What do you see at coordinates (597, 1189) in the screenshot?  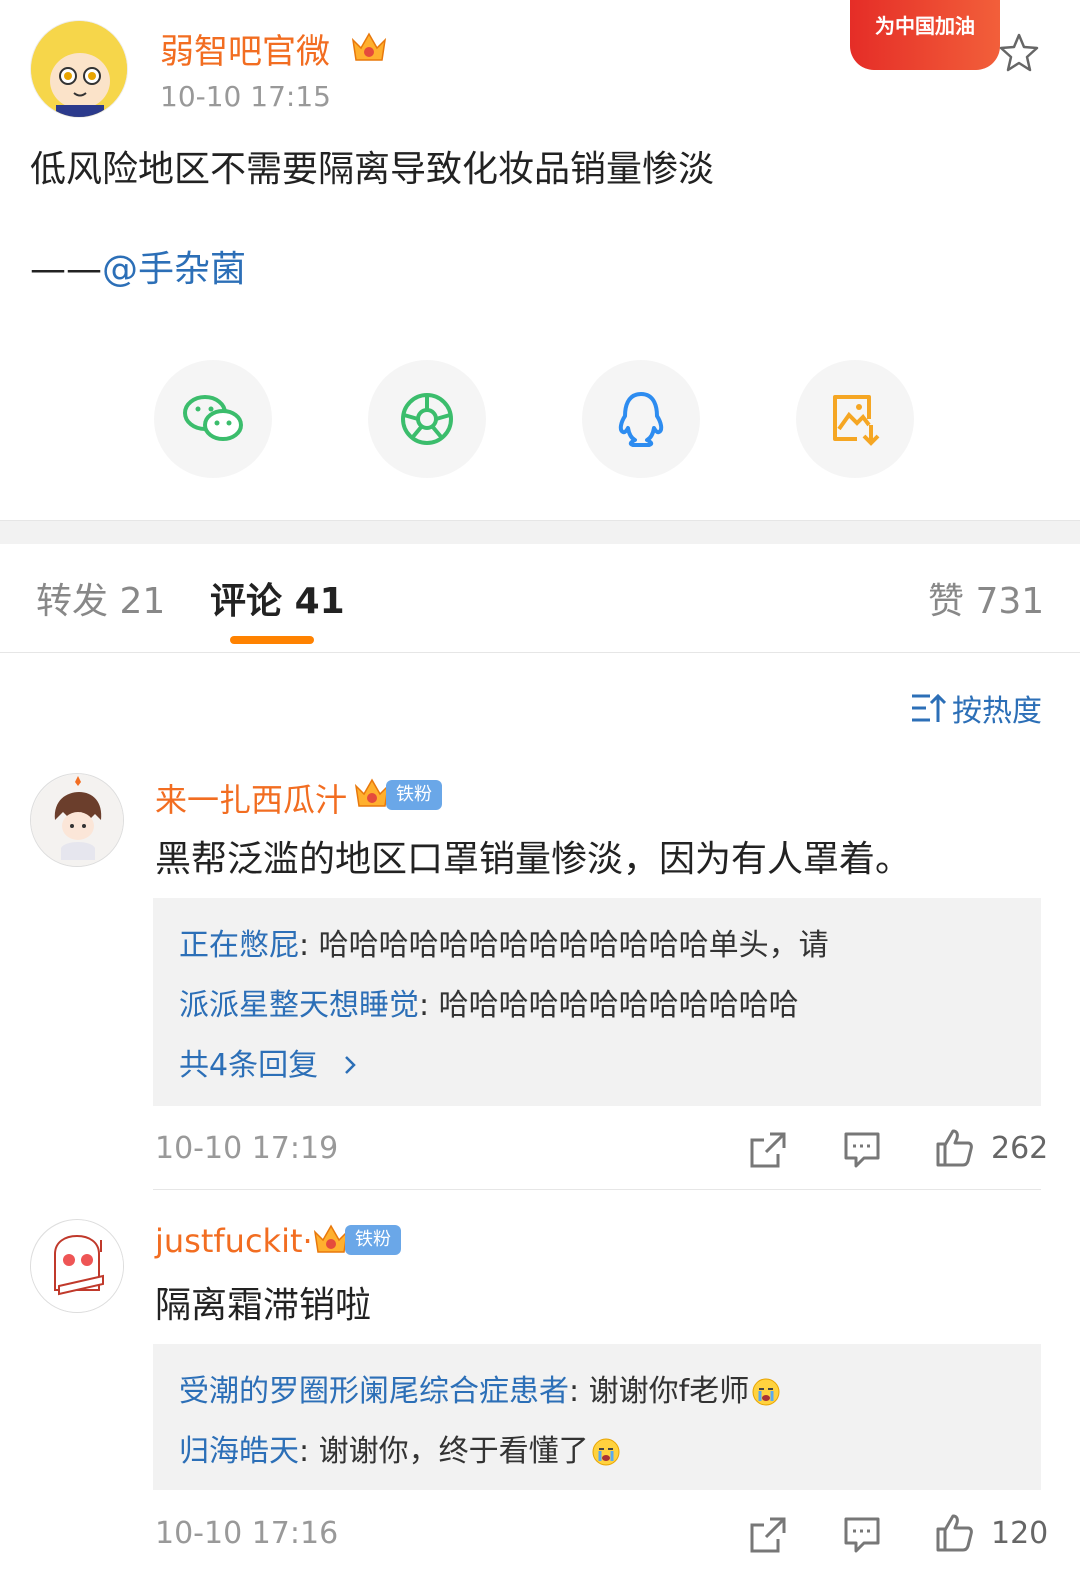 I see `comment-divider` at bounding box center [597, 1189].